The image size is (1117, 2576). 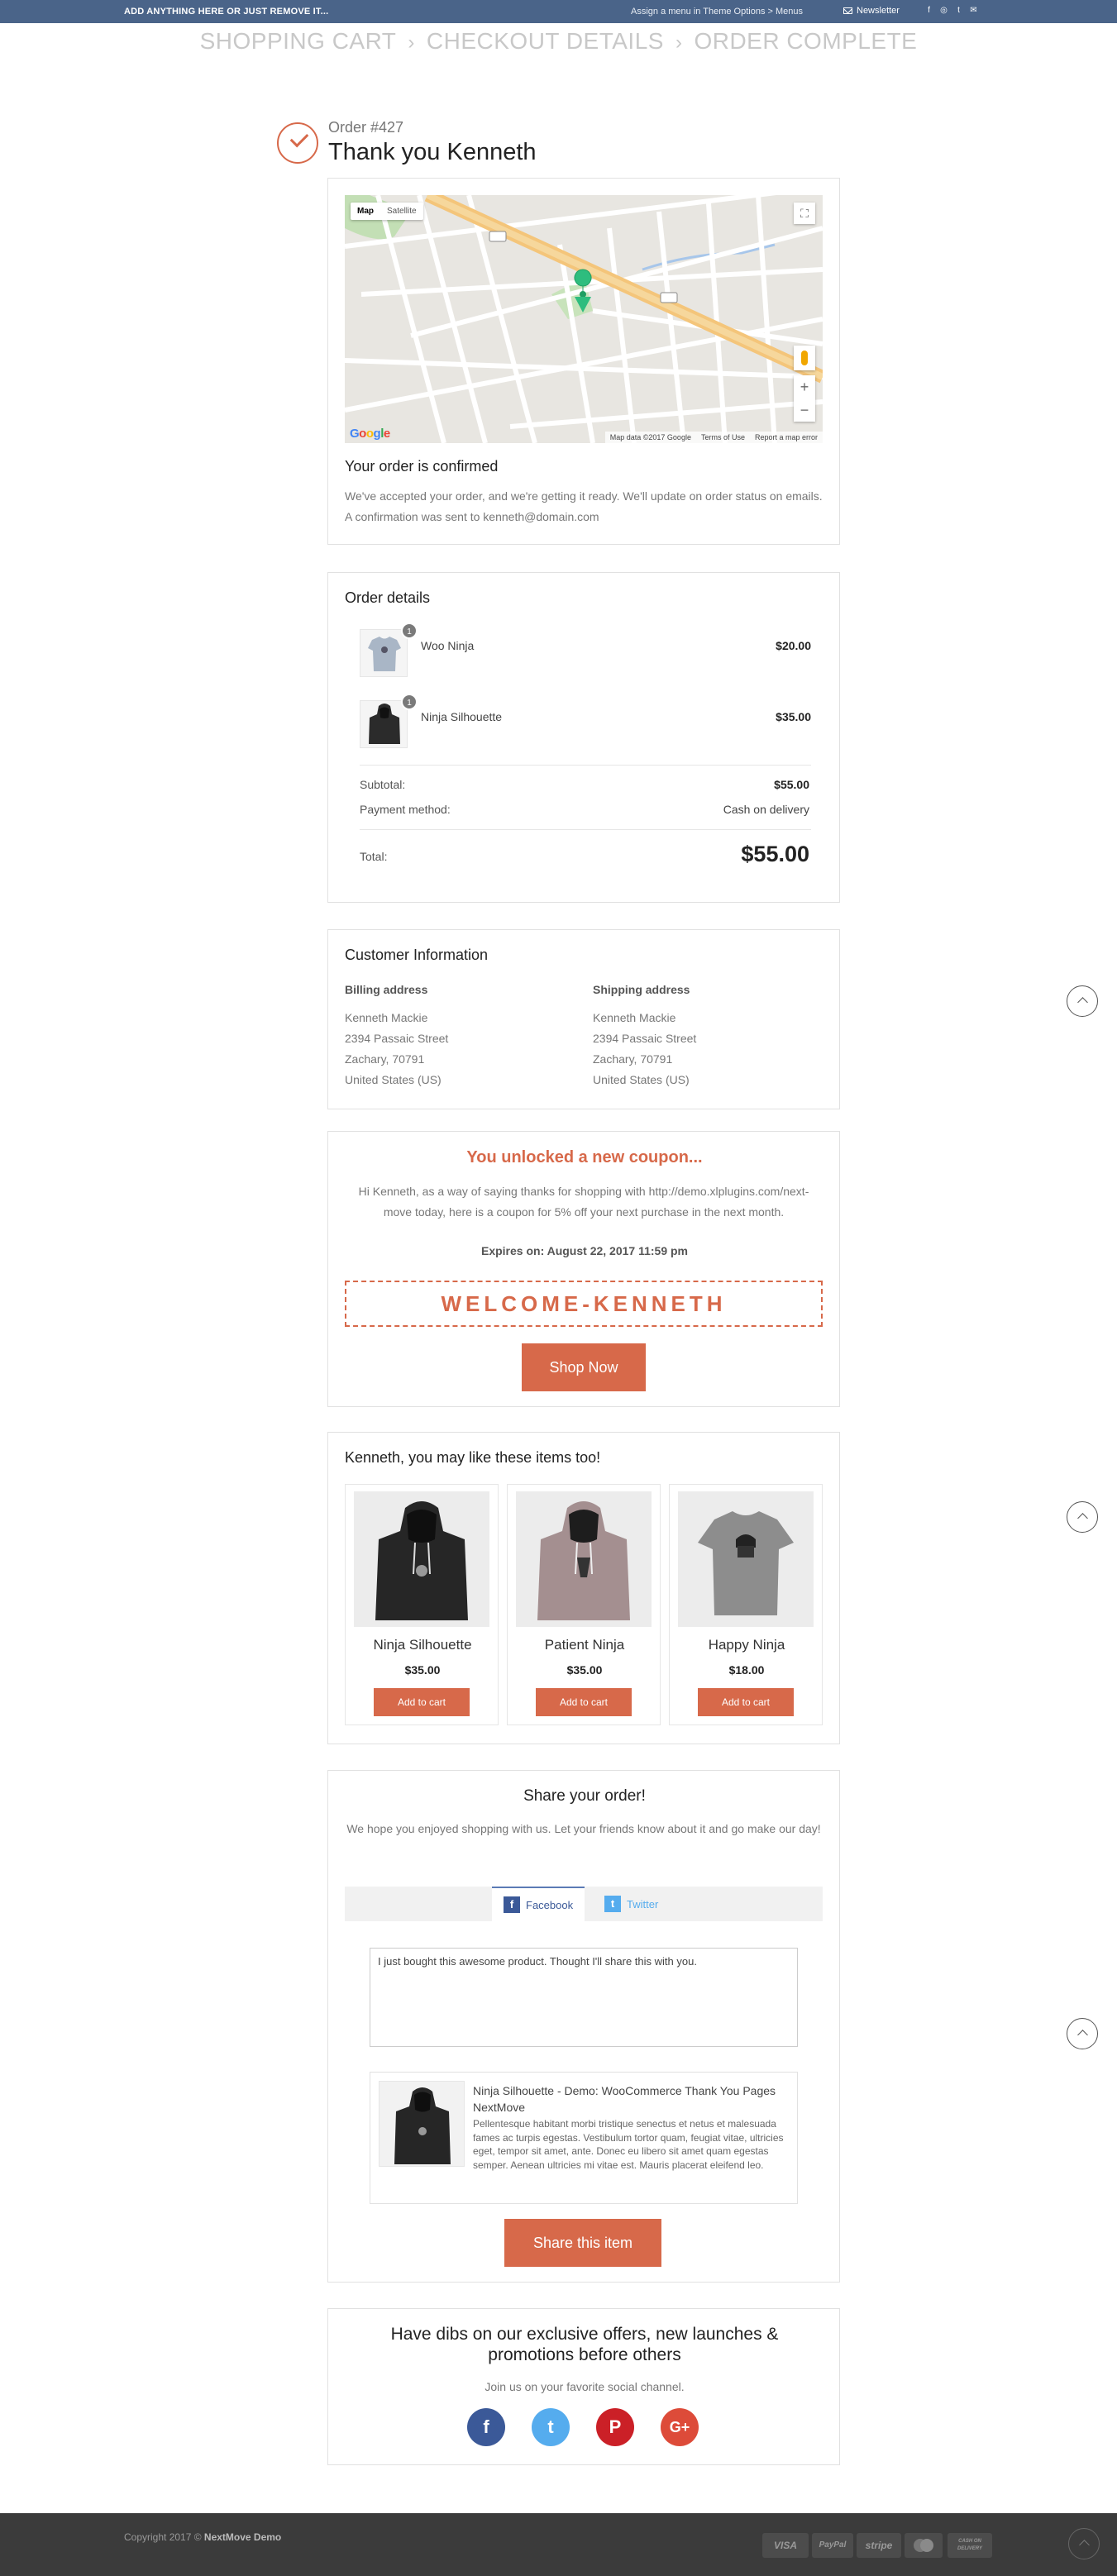 I want to click on mastercard-icon, so click(x=924, y=2545).